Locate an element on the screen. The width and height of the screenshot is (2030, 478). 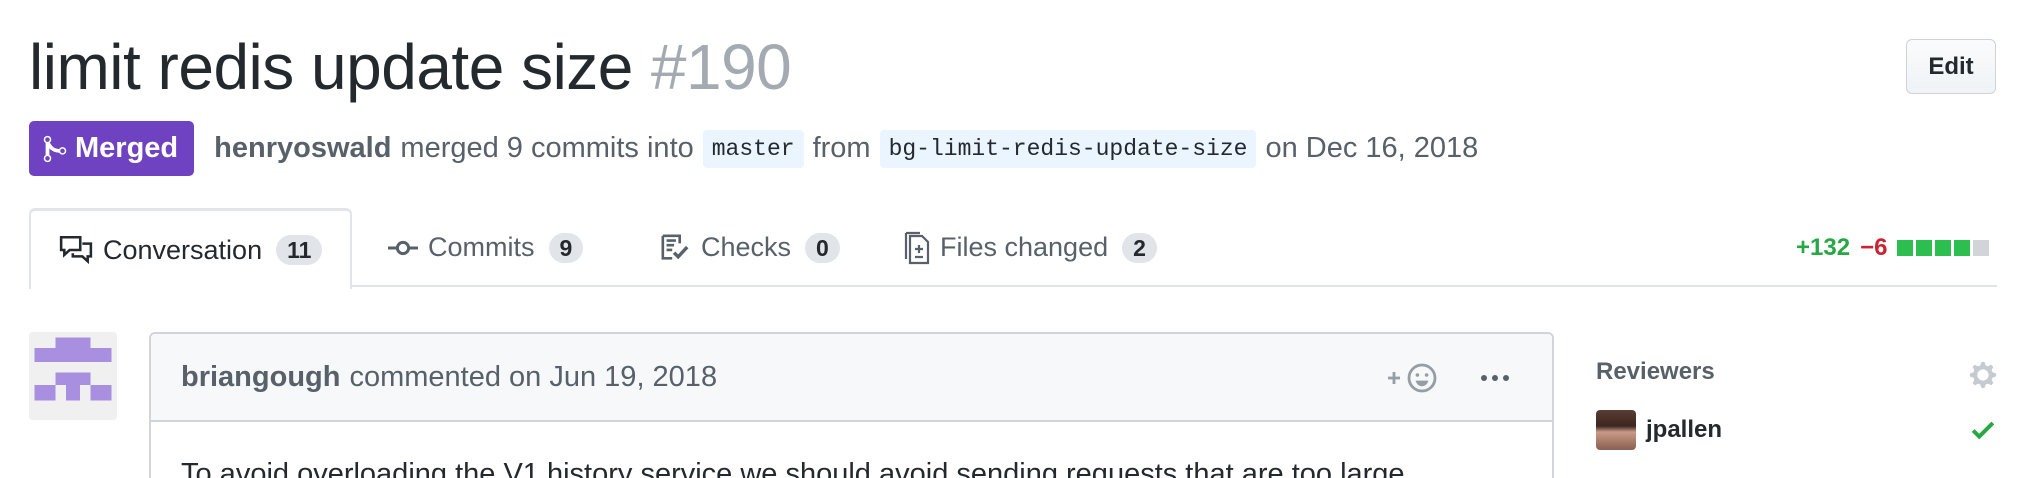
tab-commits: Commits 9 is located at coordinates (486, 247).